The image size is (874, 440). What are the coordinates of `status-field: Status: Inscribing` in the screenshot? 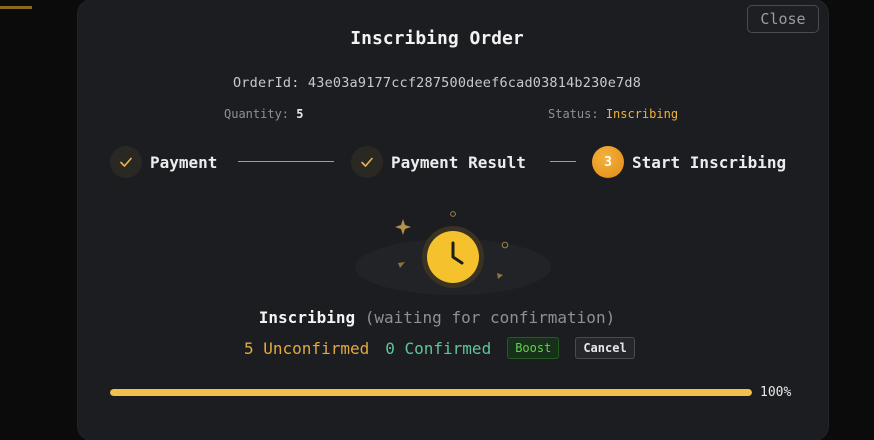 It's located at (613, 114).